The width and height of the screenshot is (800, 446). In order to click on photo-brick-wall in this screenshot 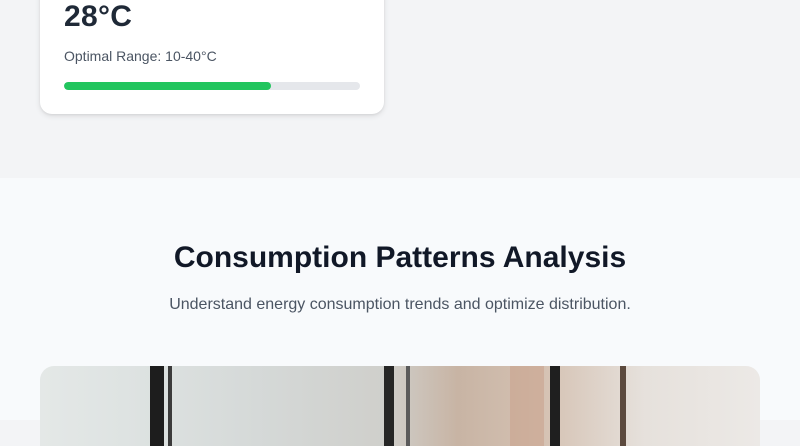, I will do `click(527, 406)`.